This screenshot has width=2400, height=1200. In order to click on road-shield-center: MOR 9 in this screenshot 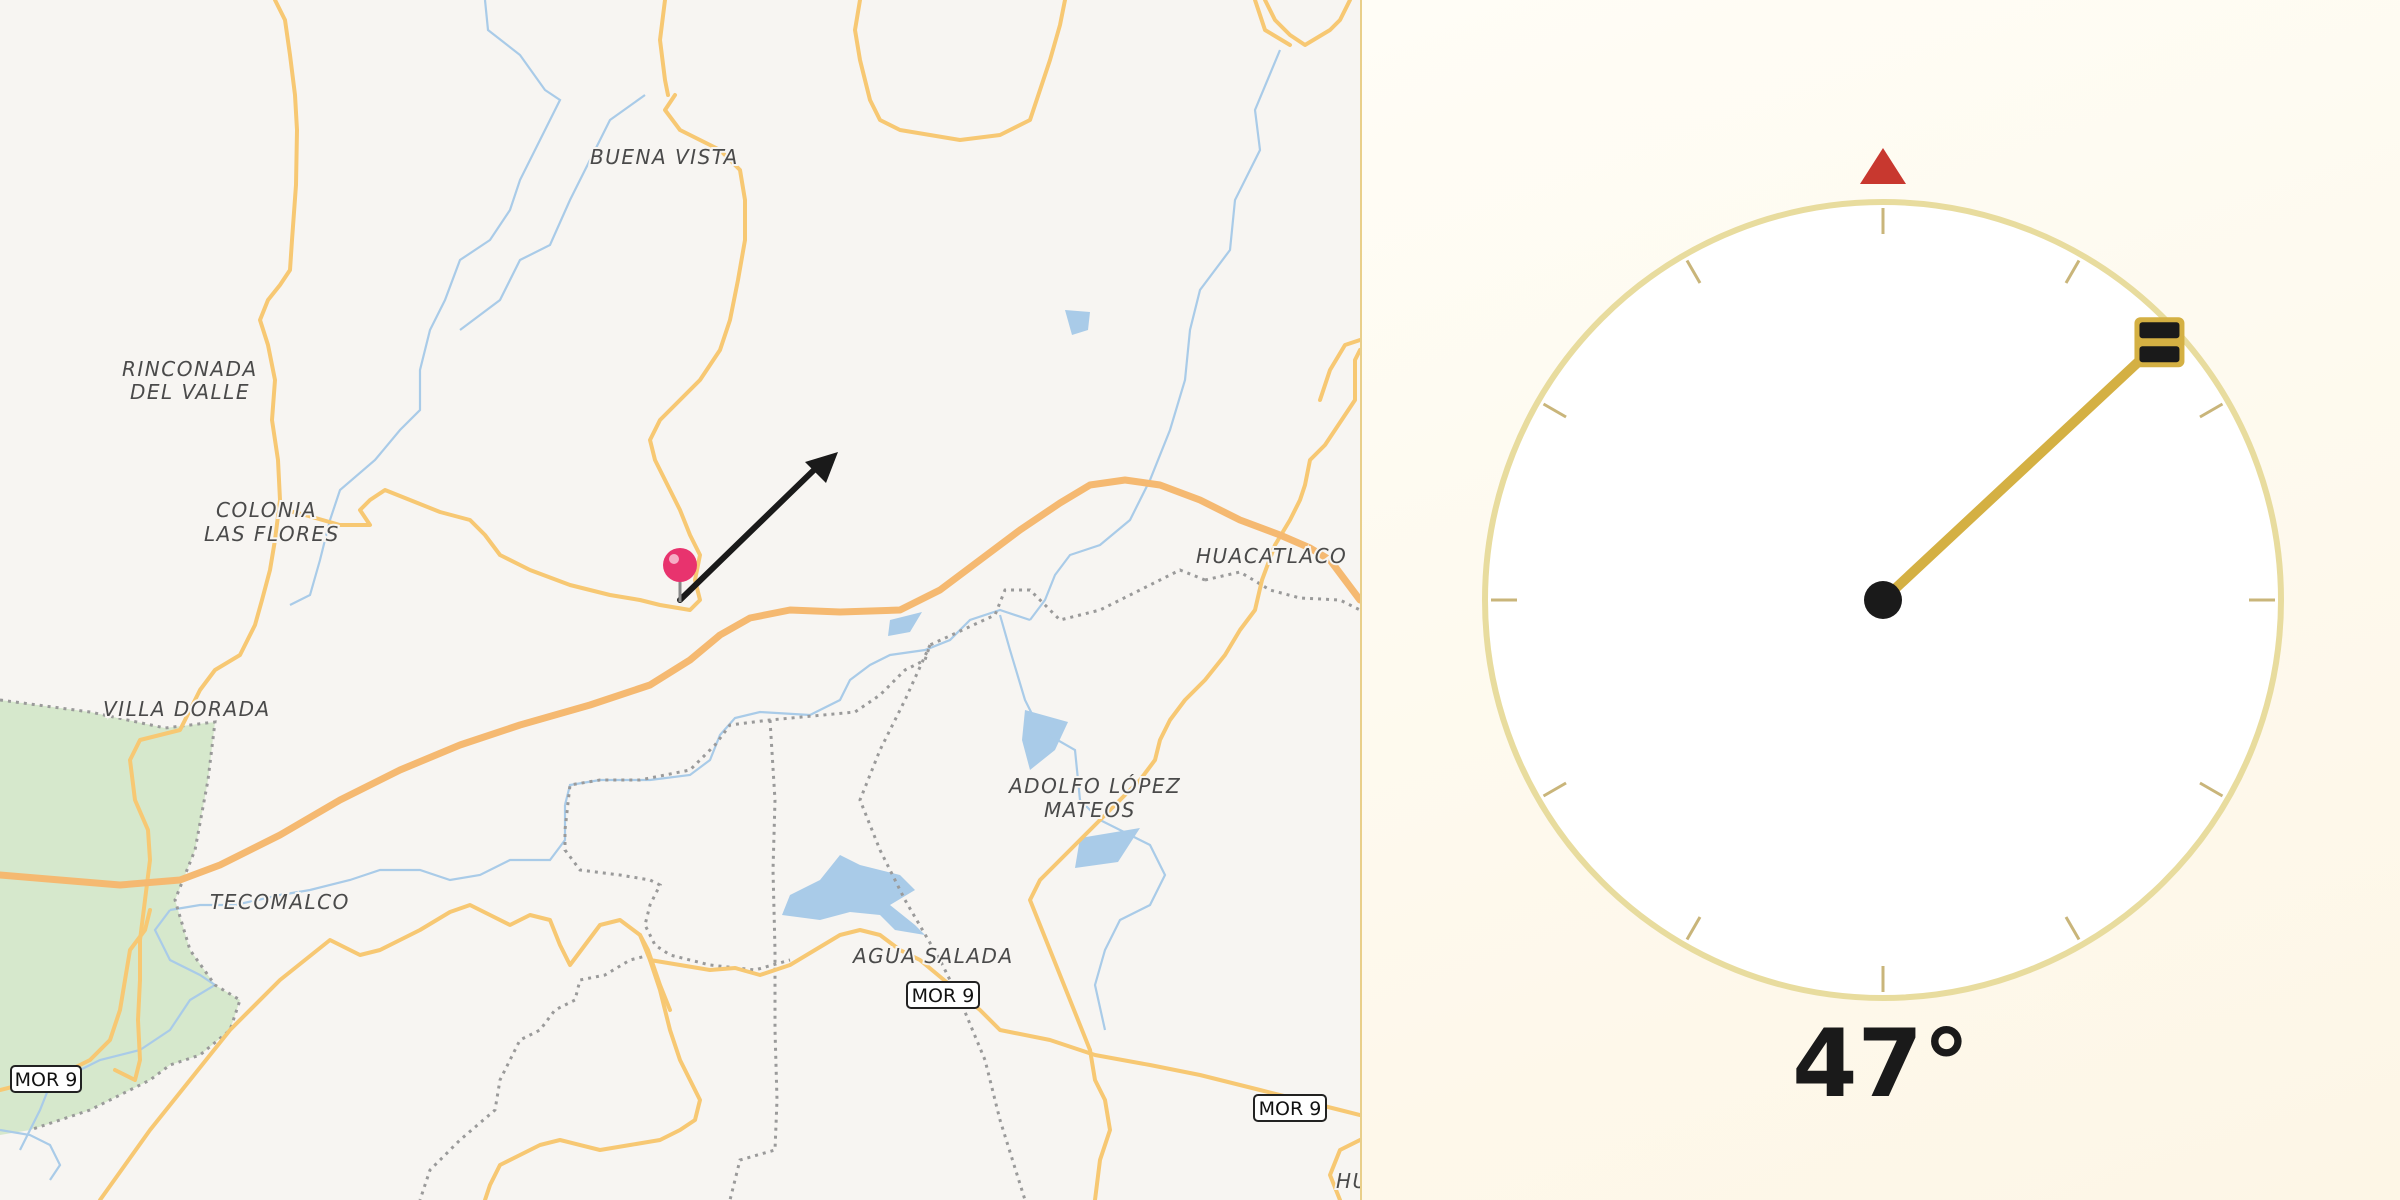, I will do `click(943, 995)`.